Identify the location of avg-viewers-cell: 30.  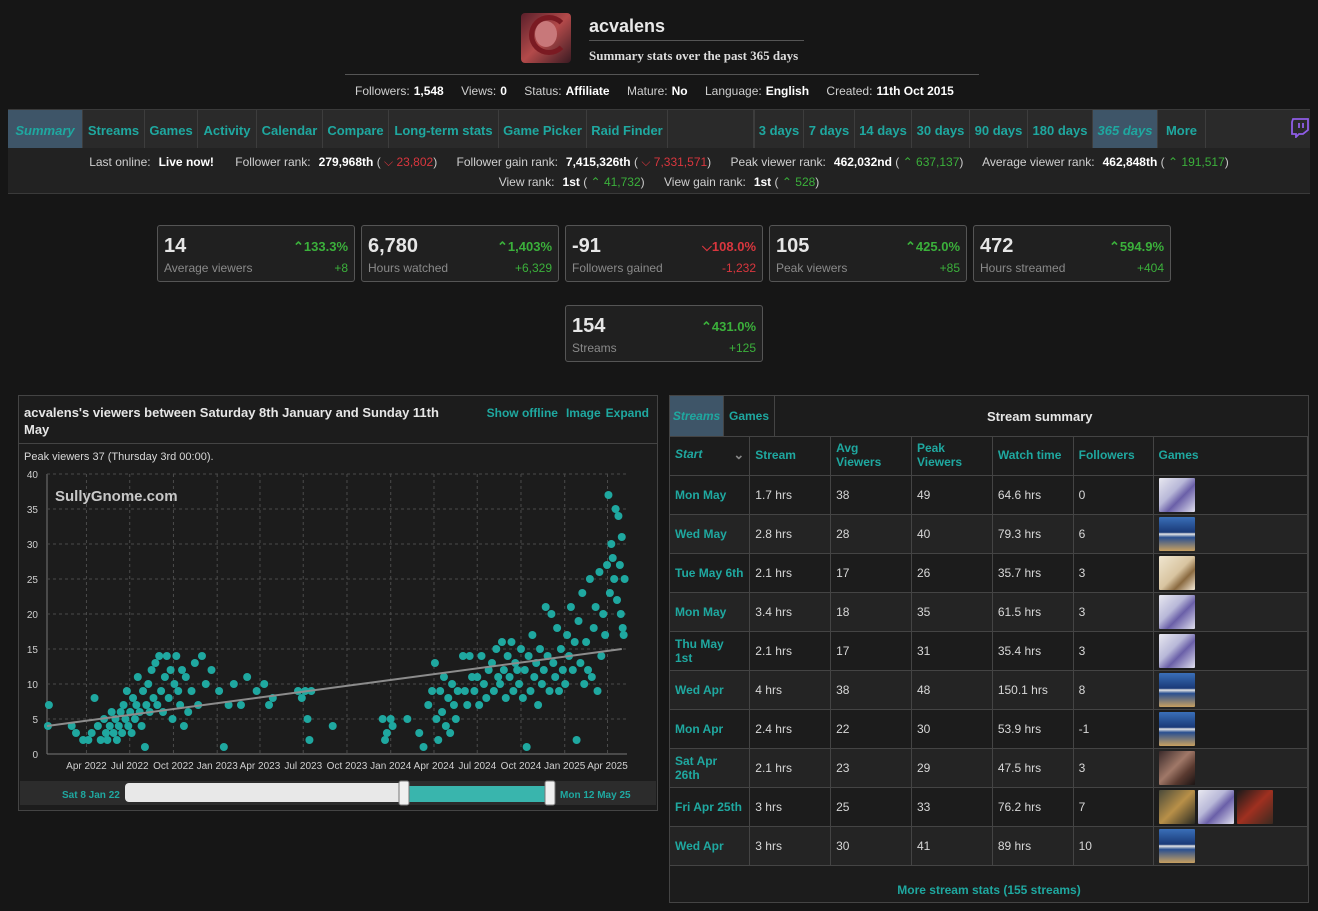
(871, 846).